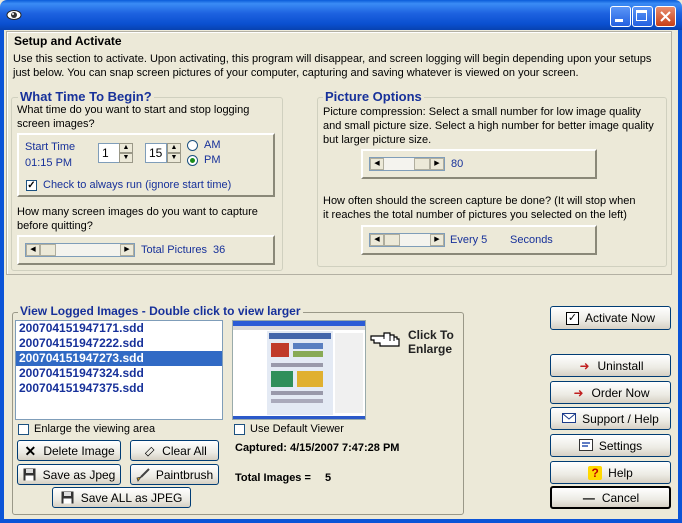 The height and width of the screenshot is (523, 682). I want to click on picture-options-title: Picture Options, so click(373, 96).